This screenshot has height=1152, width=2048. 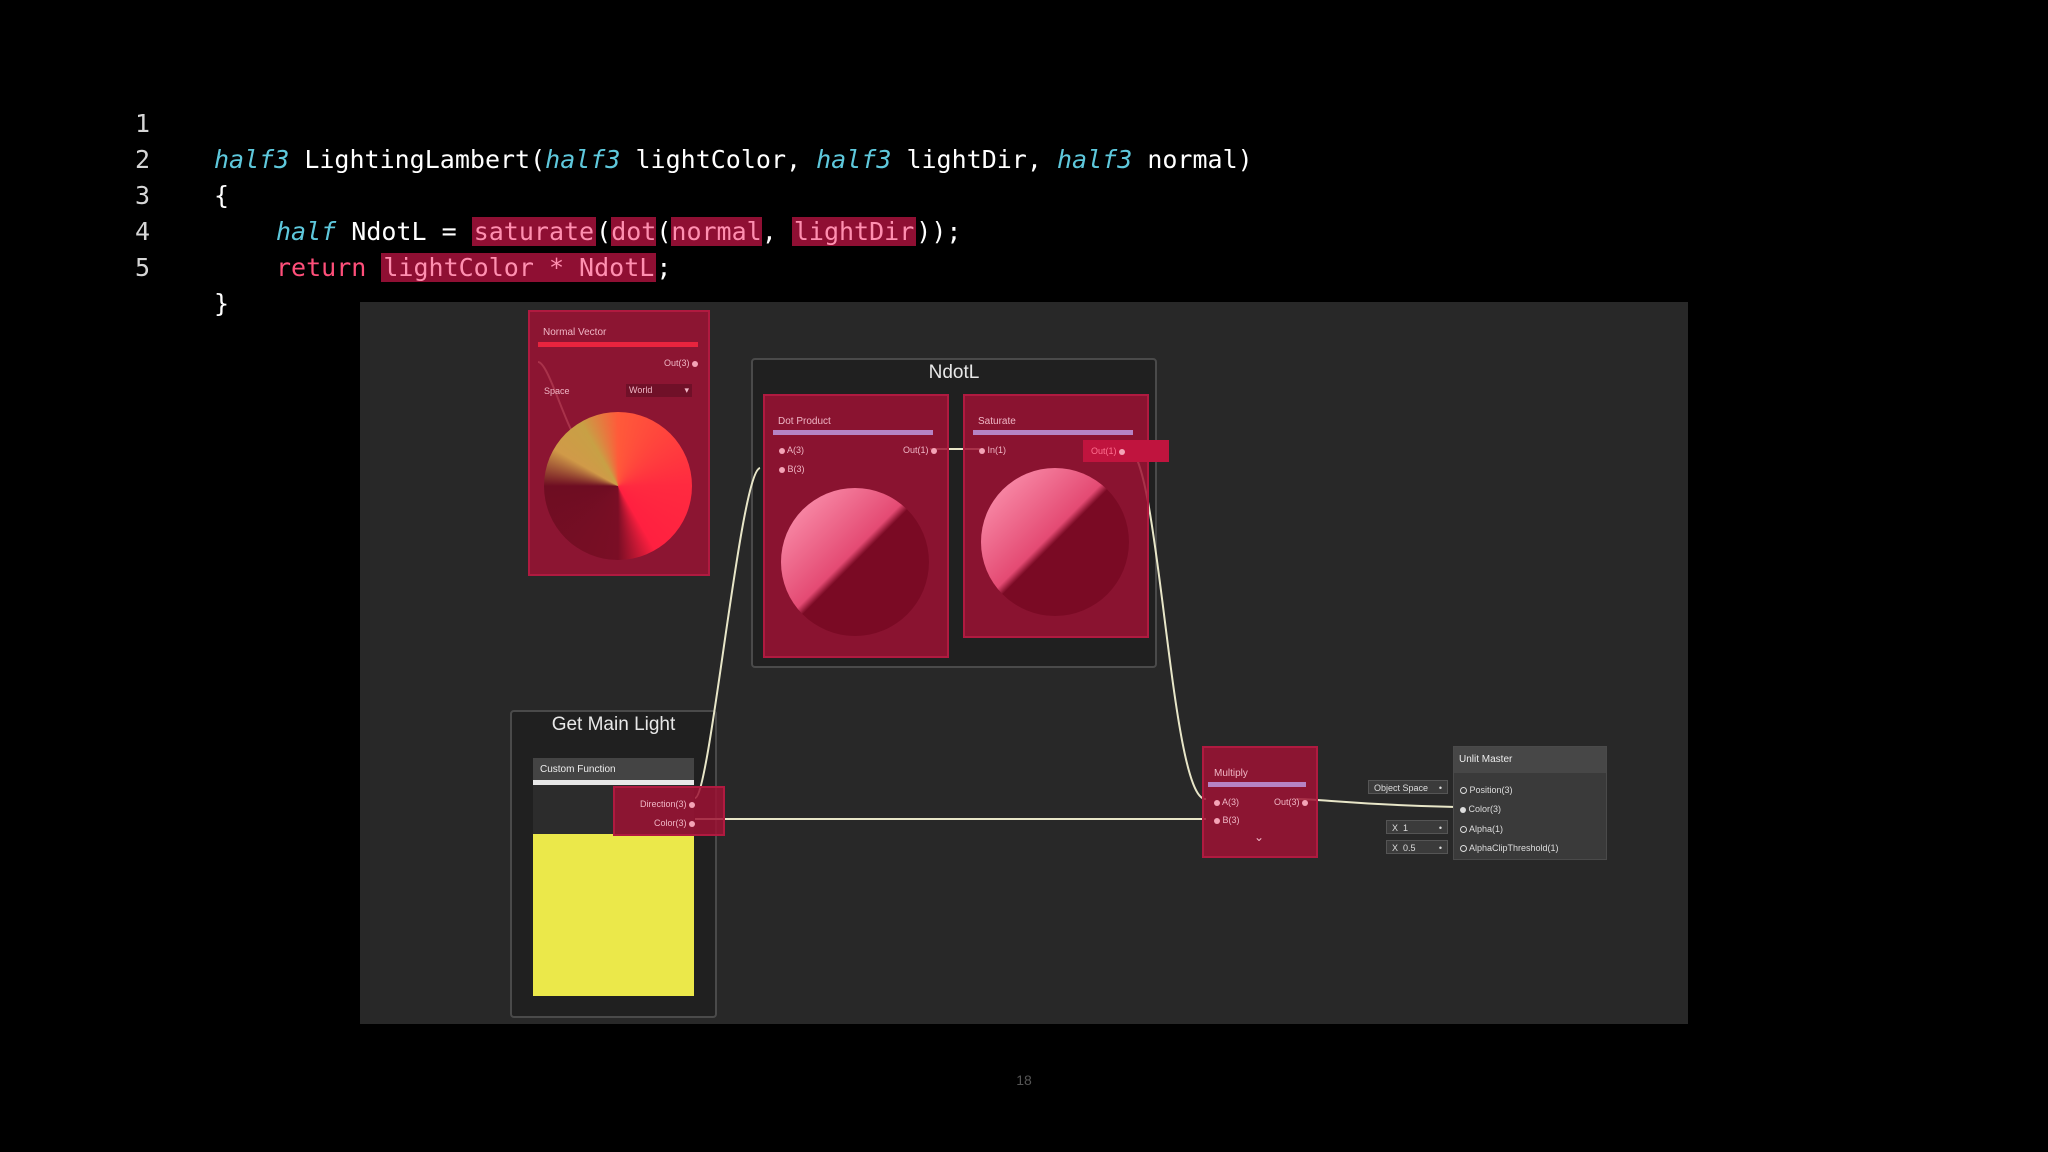 I want to click on node-title: Normal Vector, so click(x=575, y=332).